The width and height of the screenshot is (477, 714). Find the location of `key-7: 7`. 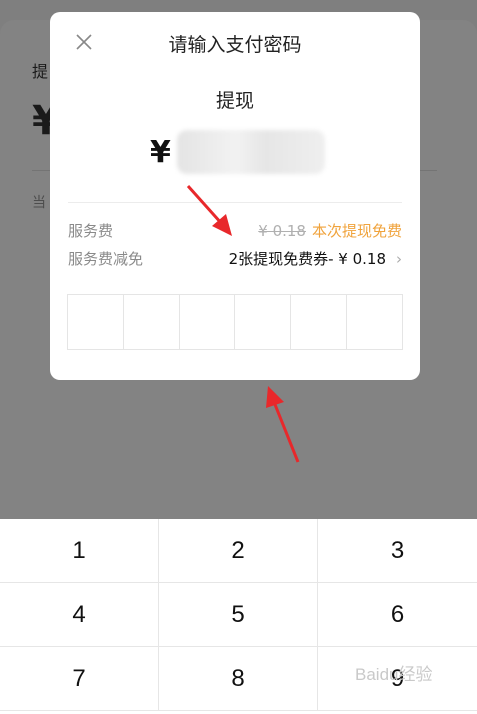

key-7: 7 is located at coordinates (79, 679).